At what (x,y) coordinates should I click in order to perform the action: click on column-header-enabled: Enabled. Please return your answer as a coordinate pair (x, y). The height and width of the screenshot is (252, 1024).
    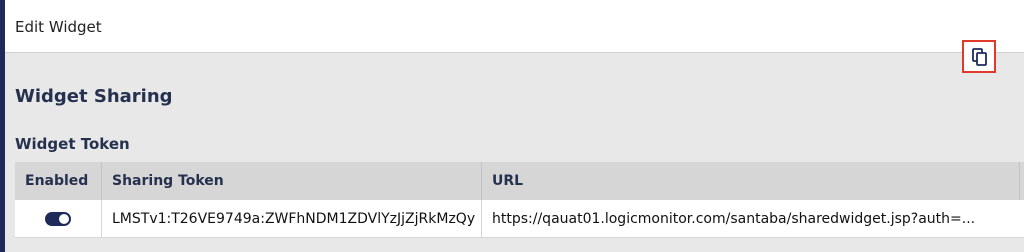
    Looking at the image, I should click on (58, 181).